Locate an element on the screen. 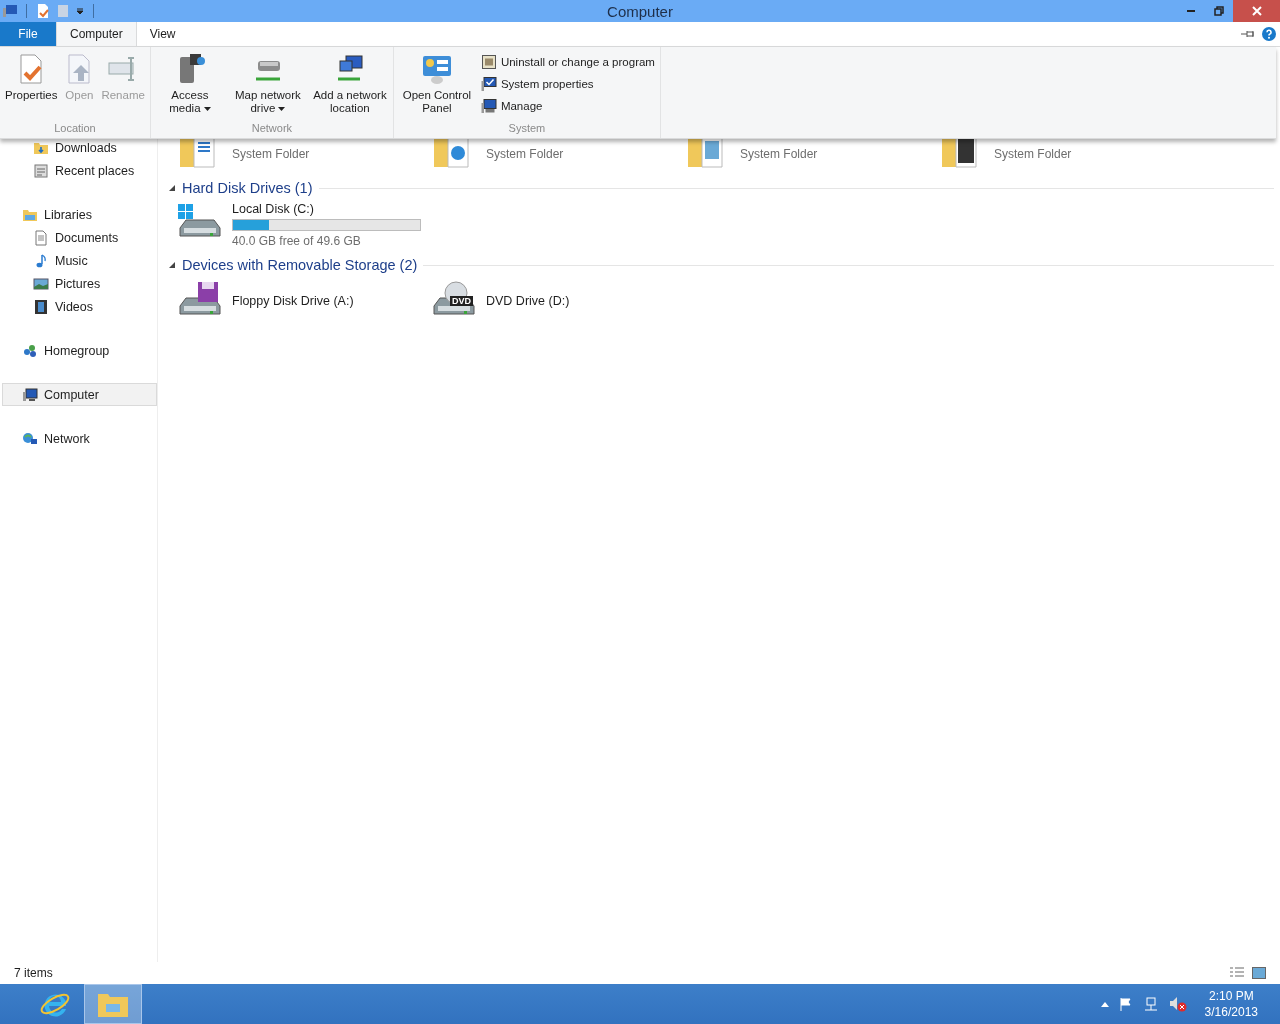 Image resolution: width=1280 pixels, height=1024 pixels. minimize-icon is located at coordinates (1191, 11).